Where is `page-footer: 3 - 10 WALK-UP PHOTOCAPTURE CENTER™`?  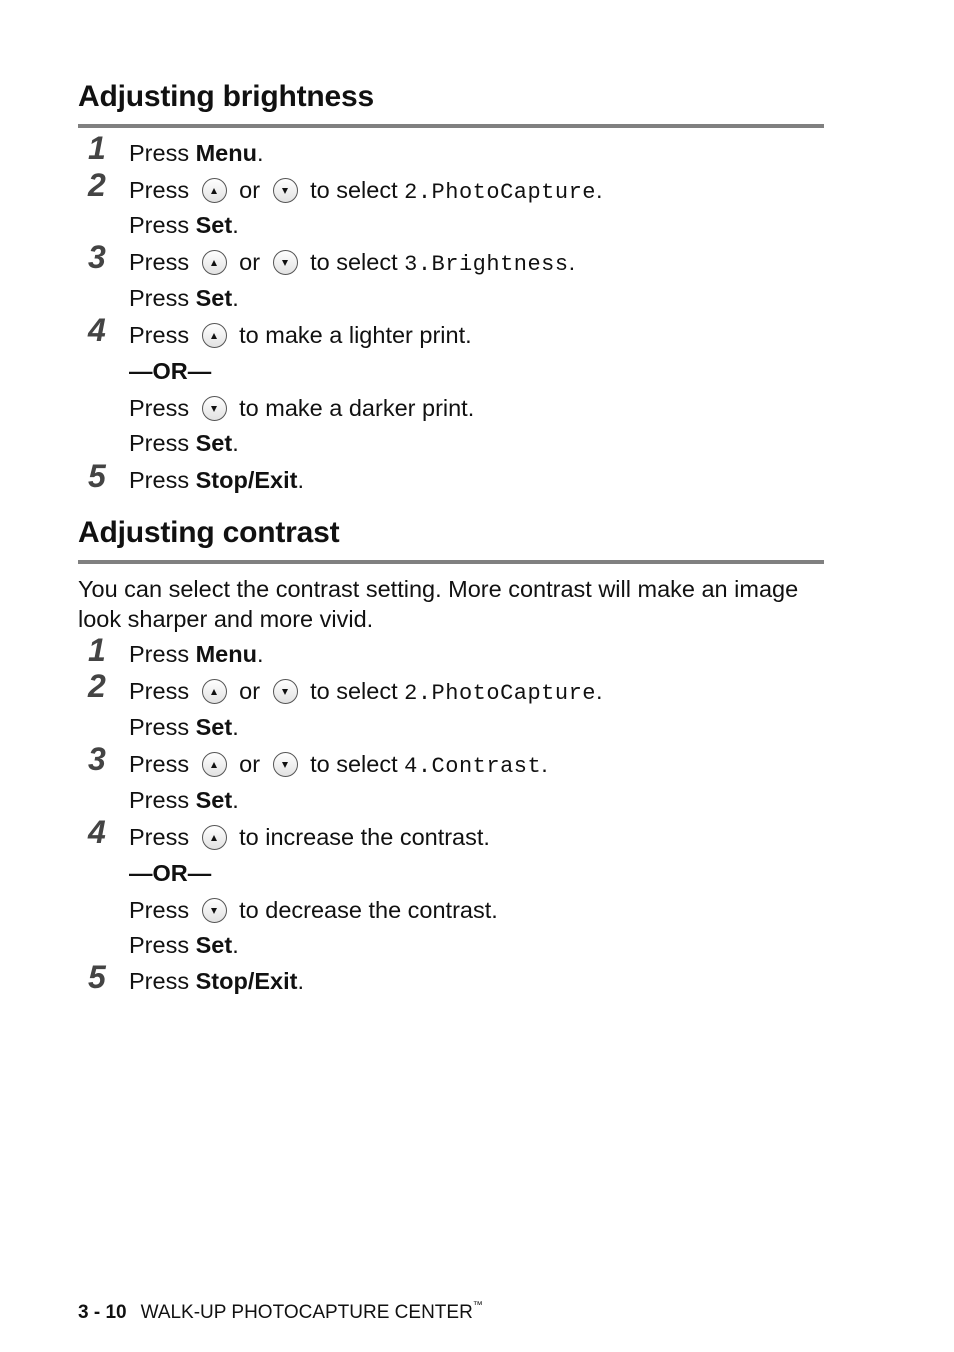
page-footer: 3 - 10 WALK-UP PHOTOCAPTURE CENTER™ is located at coordinates (280, 1312).